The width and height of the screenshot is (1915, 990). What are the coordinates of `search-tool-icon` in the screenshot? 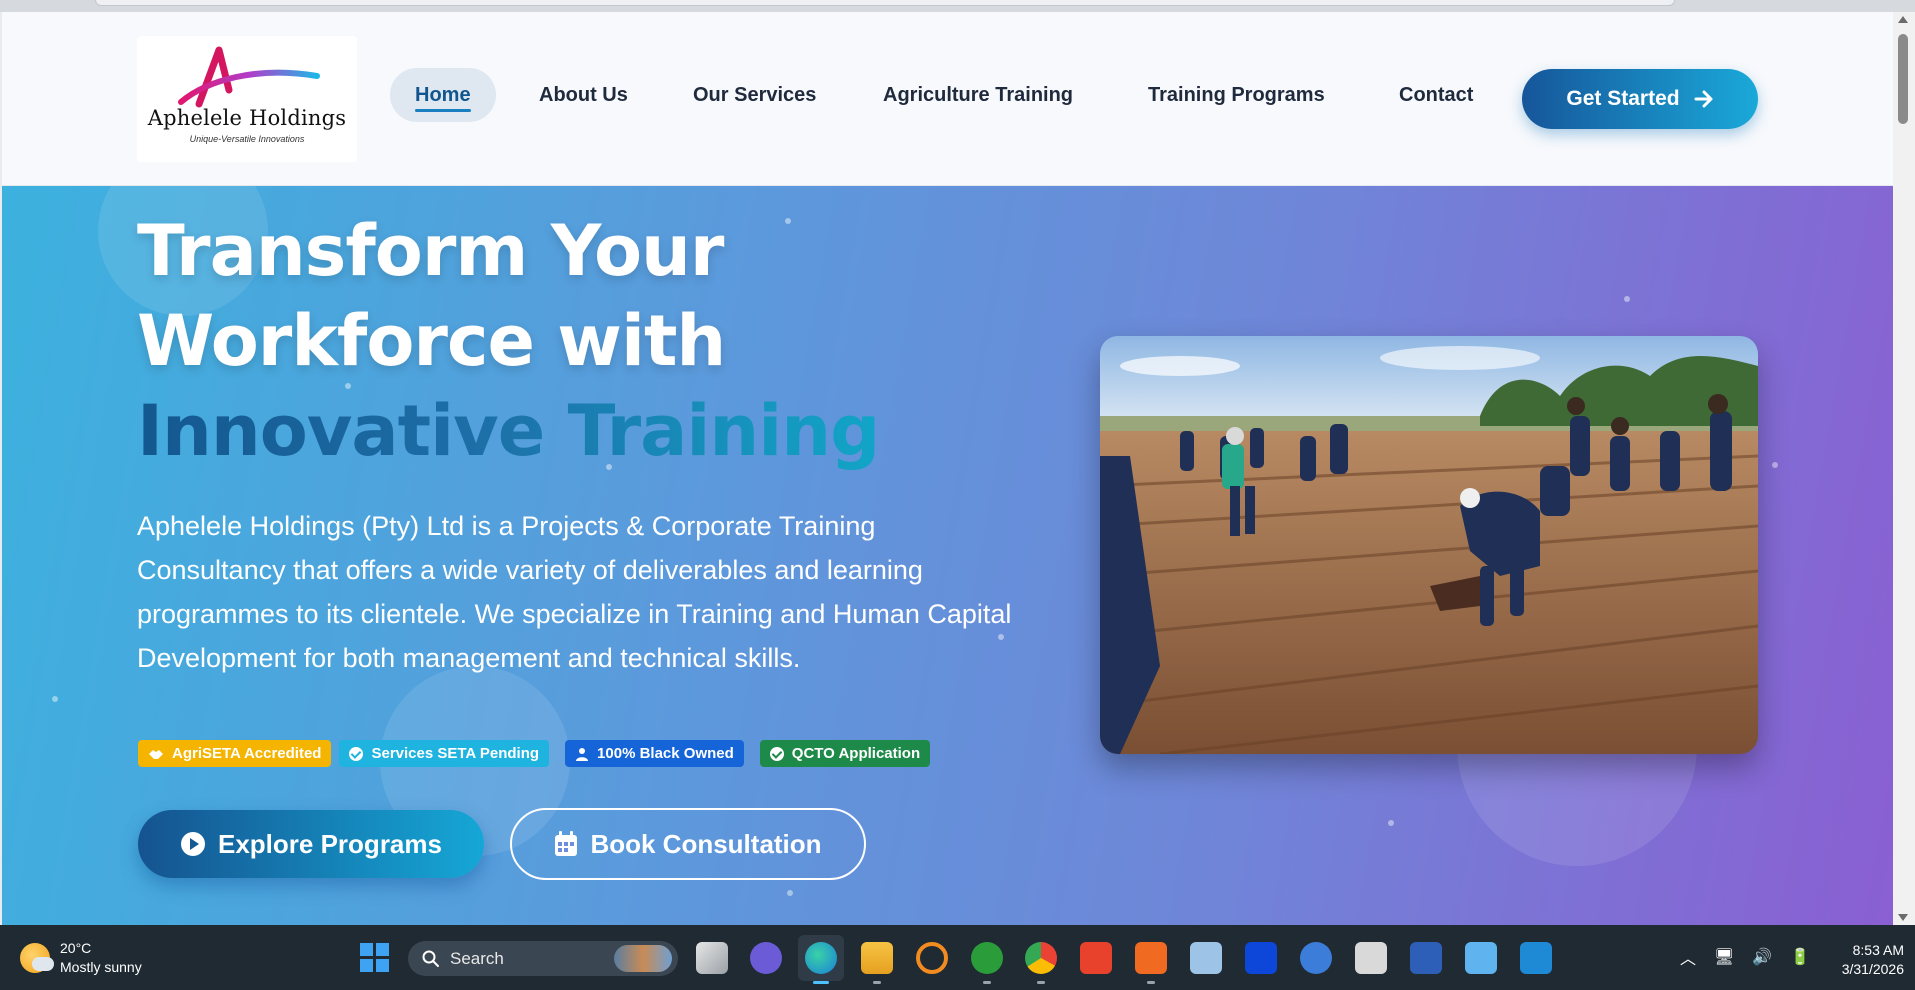 It's located at (932, 958).